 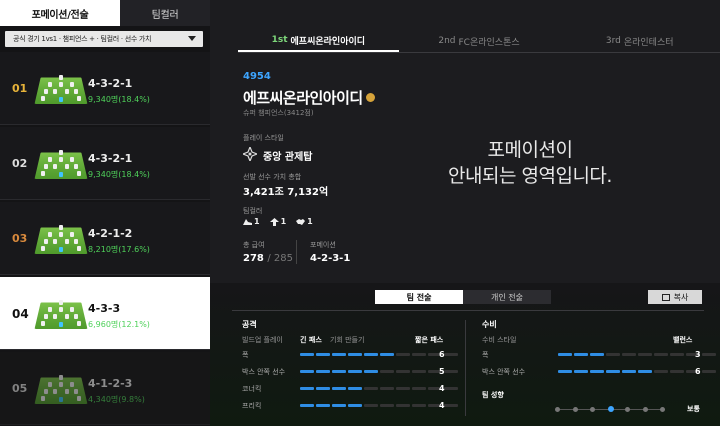 What do you see at coordinates (247, 221) in the screenshot?
I see `boot-icon` at bounding box center [247, 221].